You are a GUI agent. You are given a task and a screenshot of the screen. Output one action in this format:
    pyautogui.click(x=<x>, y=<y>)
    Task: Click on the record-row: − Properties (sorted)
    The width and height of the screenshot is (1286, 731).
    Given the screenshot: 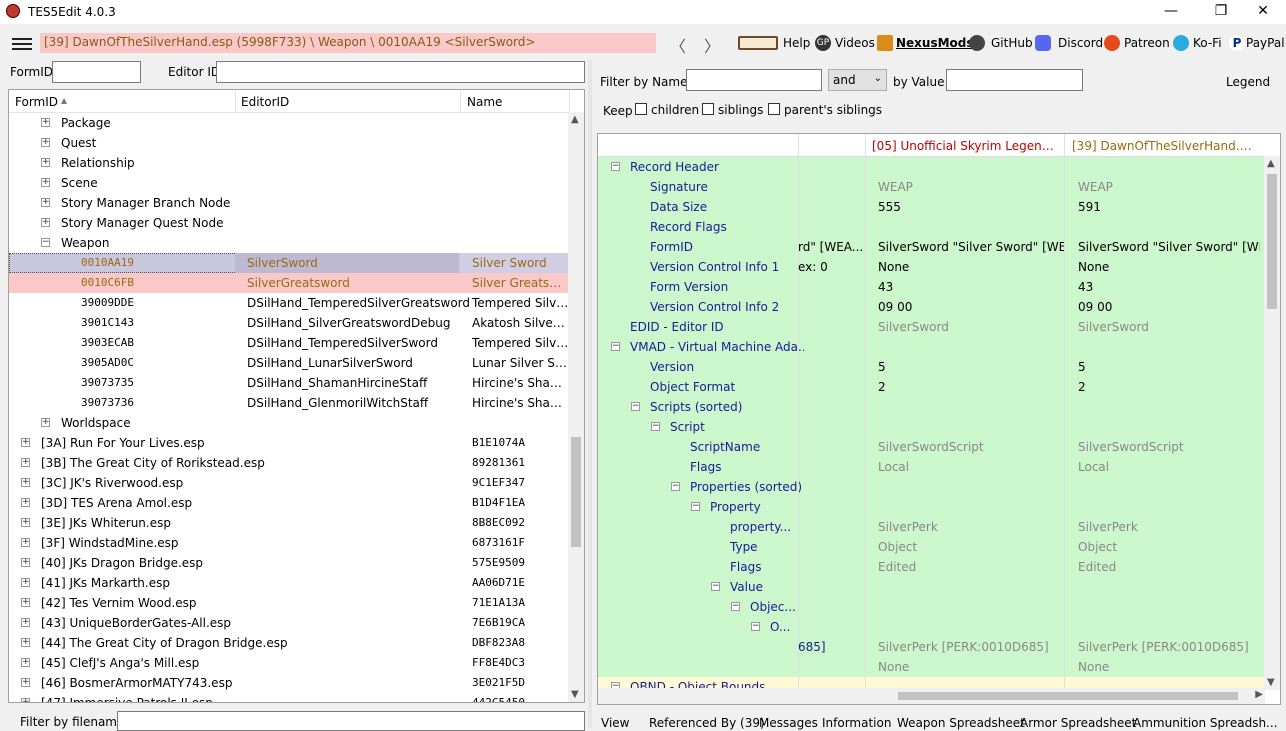 What is the action you would take?
    pyautogui.click(x=931, y=487)
    